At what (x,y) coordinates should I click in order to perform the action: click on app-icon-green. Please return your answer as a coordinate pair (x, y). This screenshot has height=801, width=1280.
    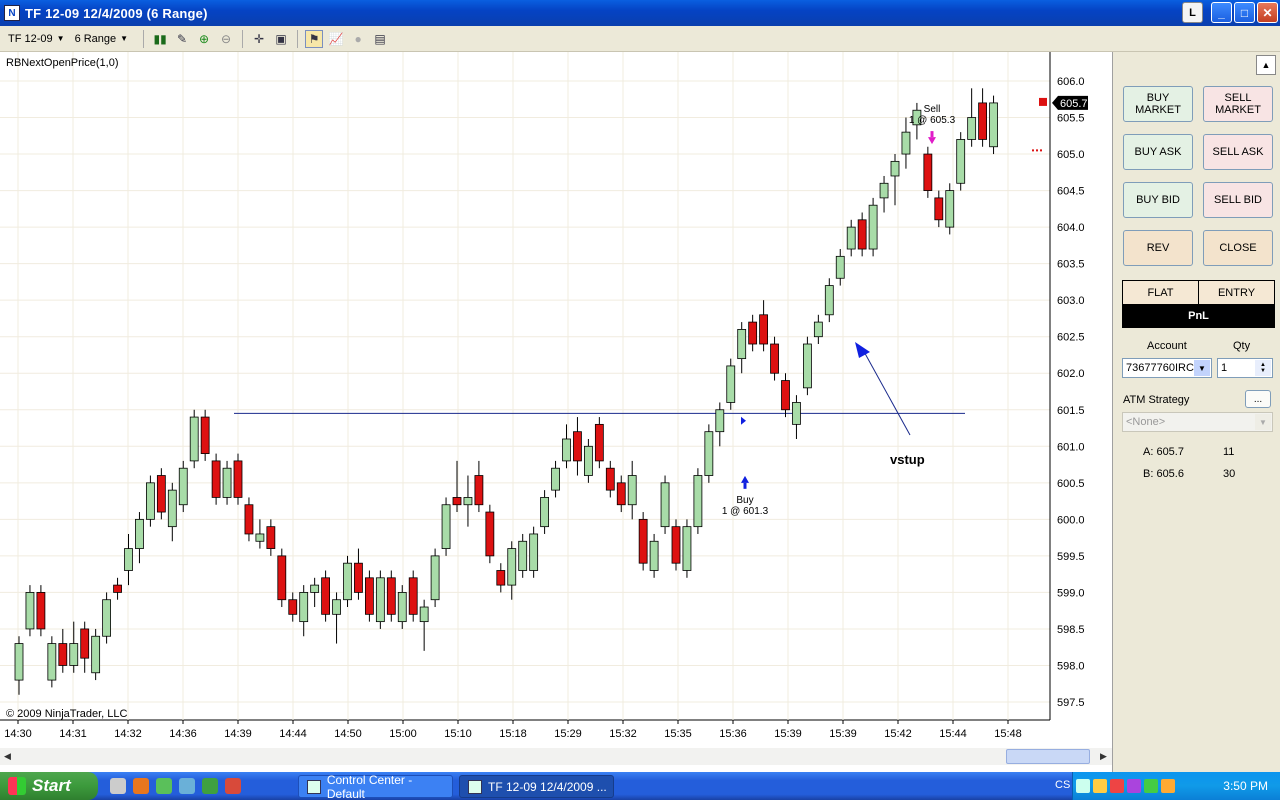
    Looking at the image, I should click on (164, 786).